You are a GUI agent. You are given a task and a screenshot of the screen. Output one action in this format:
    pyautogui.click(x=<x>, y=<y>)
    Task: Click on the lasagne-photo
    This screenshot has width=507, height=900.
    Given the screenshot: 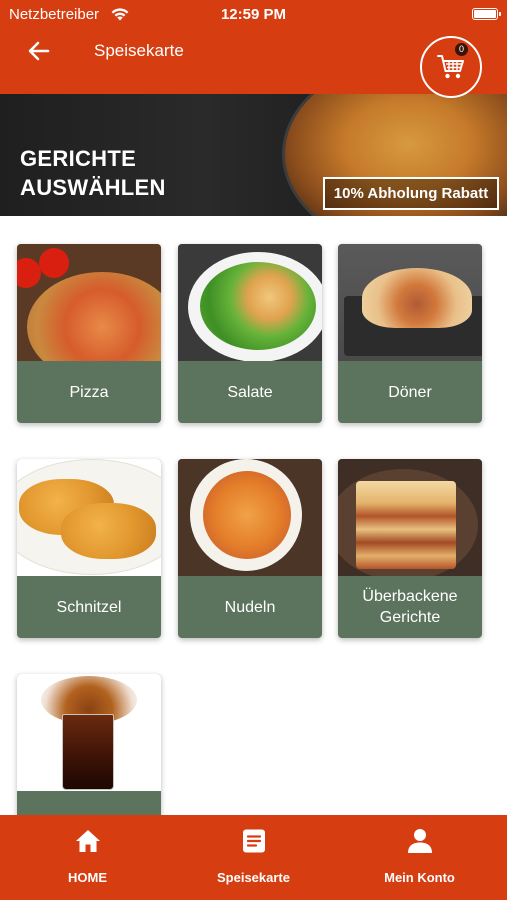 What is the action you would take?
    pyautogui.click(x=410, y=517)
    